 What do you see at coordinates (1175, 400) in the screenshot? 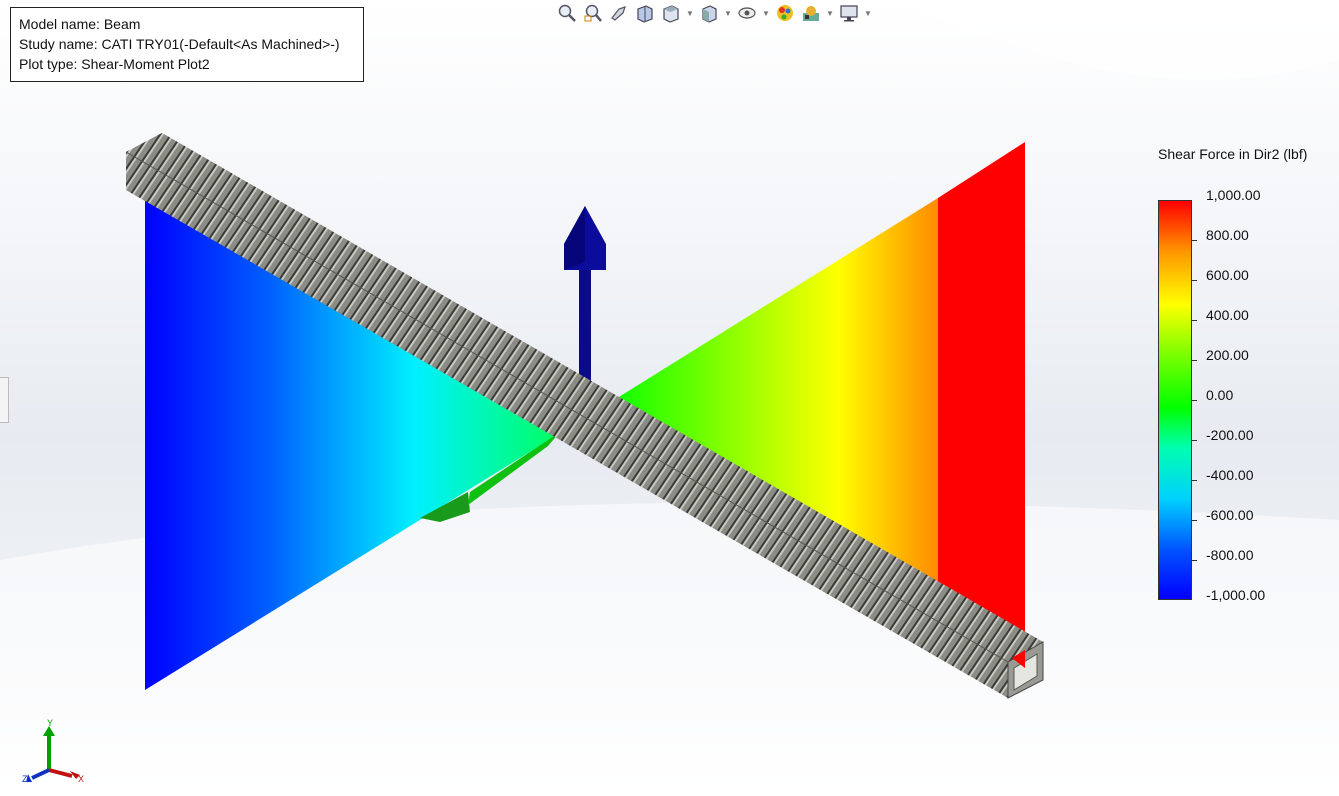
I see `legend-color-bar` at bounding box center [1175, 400].